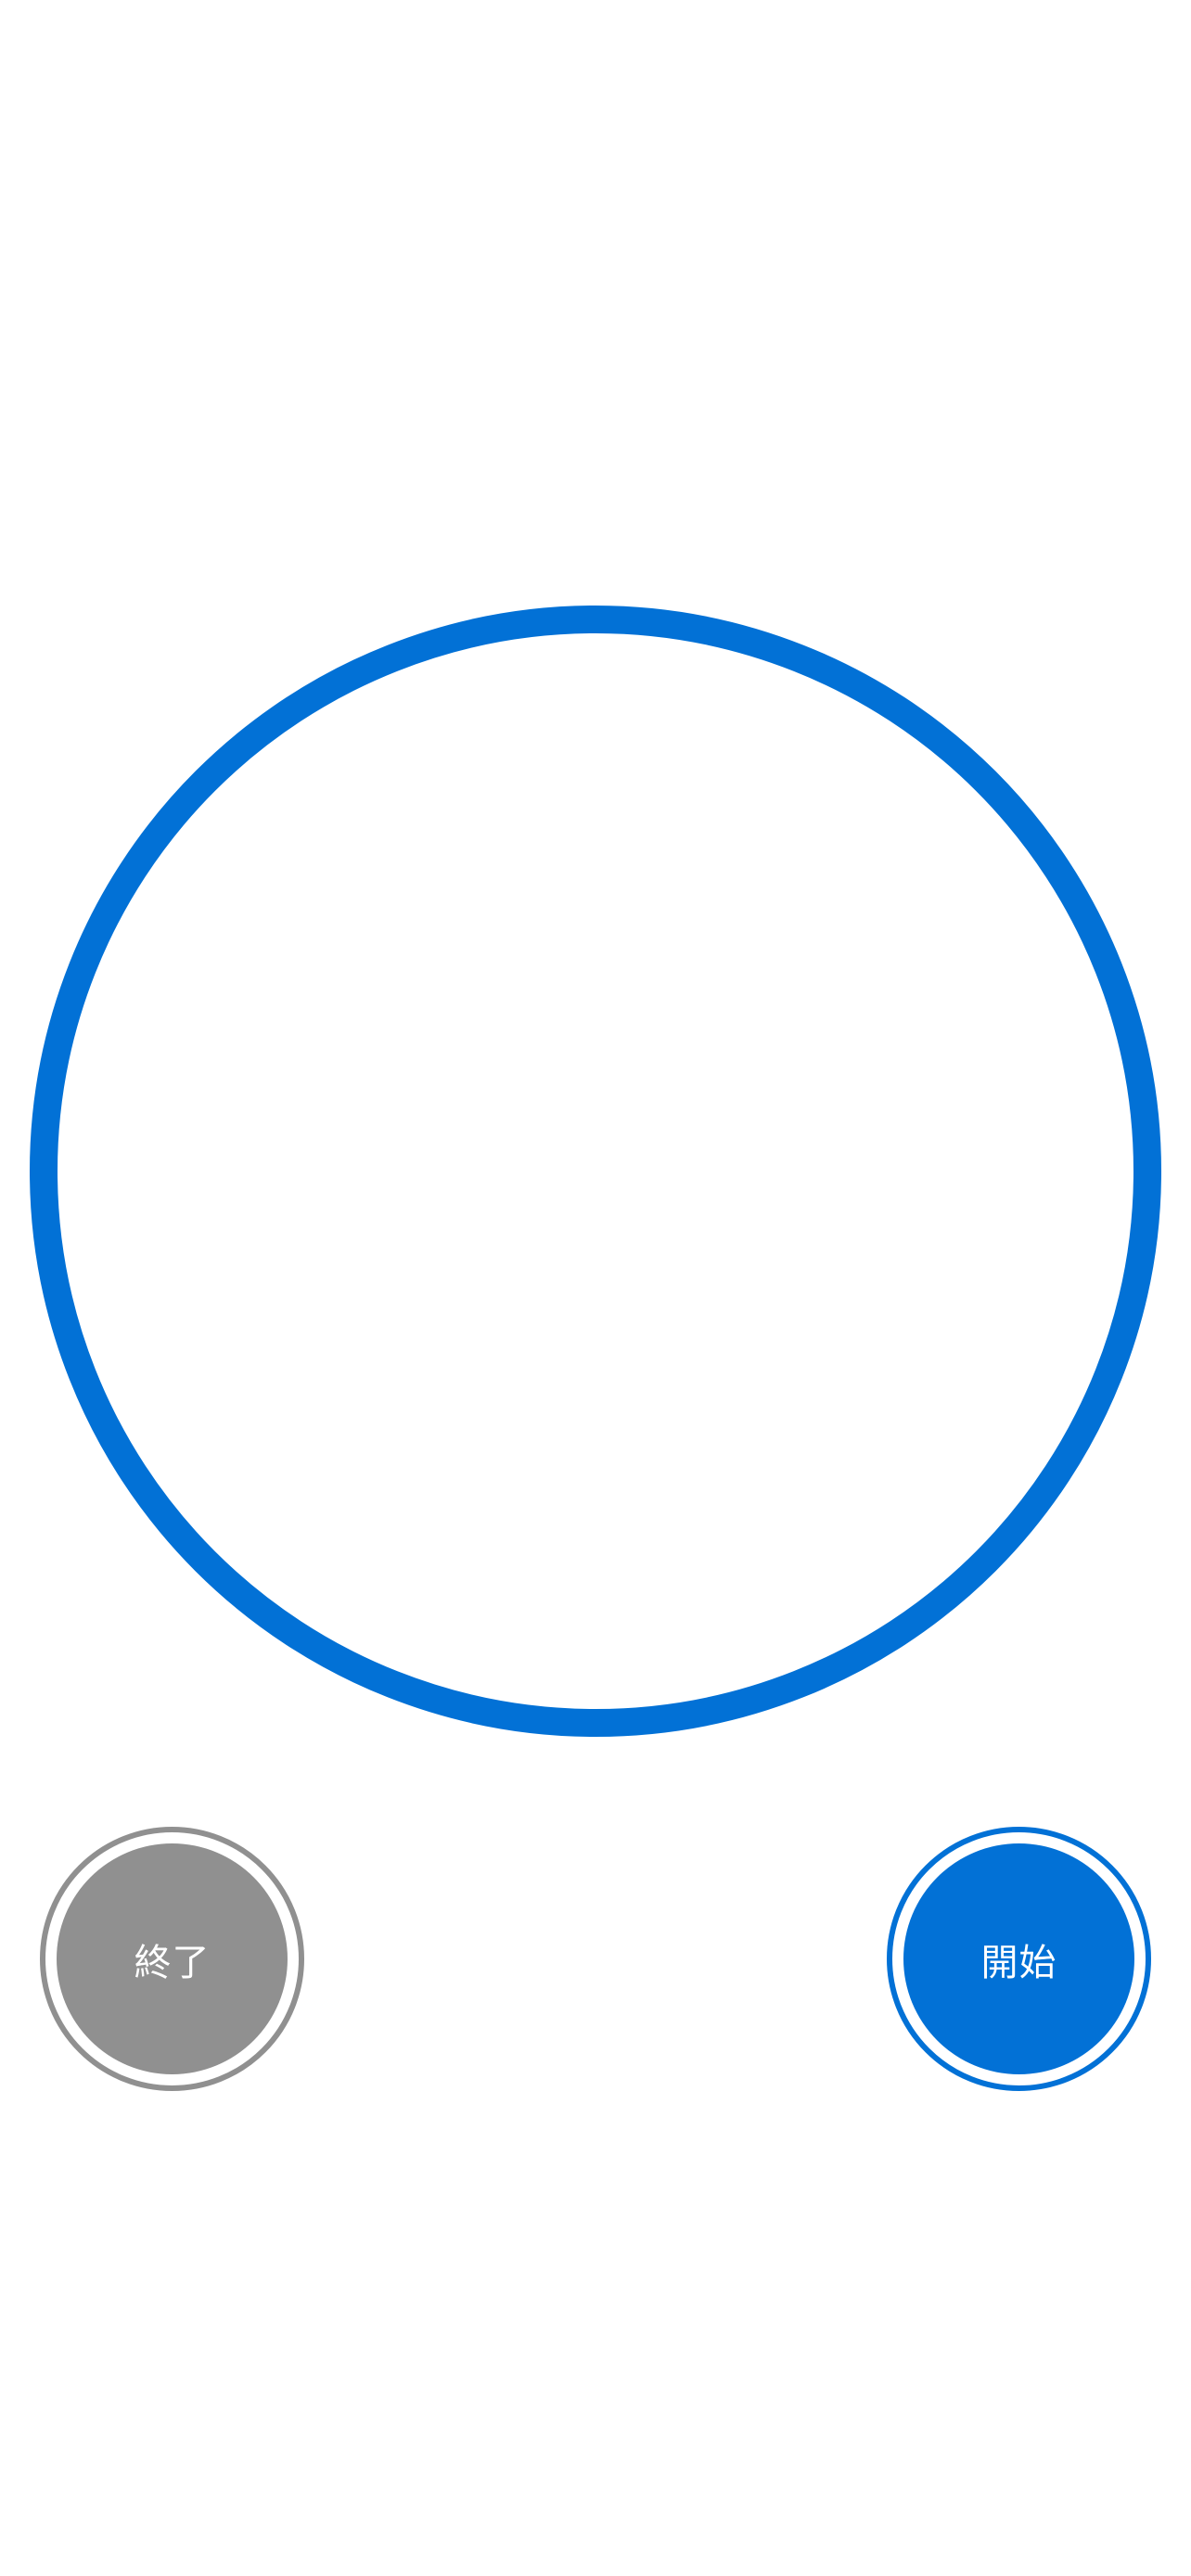 Image resolution: width=1191 pixels, height=2576 pixels. What do you see at coordinates (172, 1963) in the screenshot?
I see `stop-button-label: 終了` at bounding box center [172, 1963].